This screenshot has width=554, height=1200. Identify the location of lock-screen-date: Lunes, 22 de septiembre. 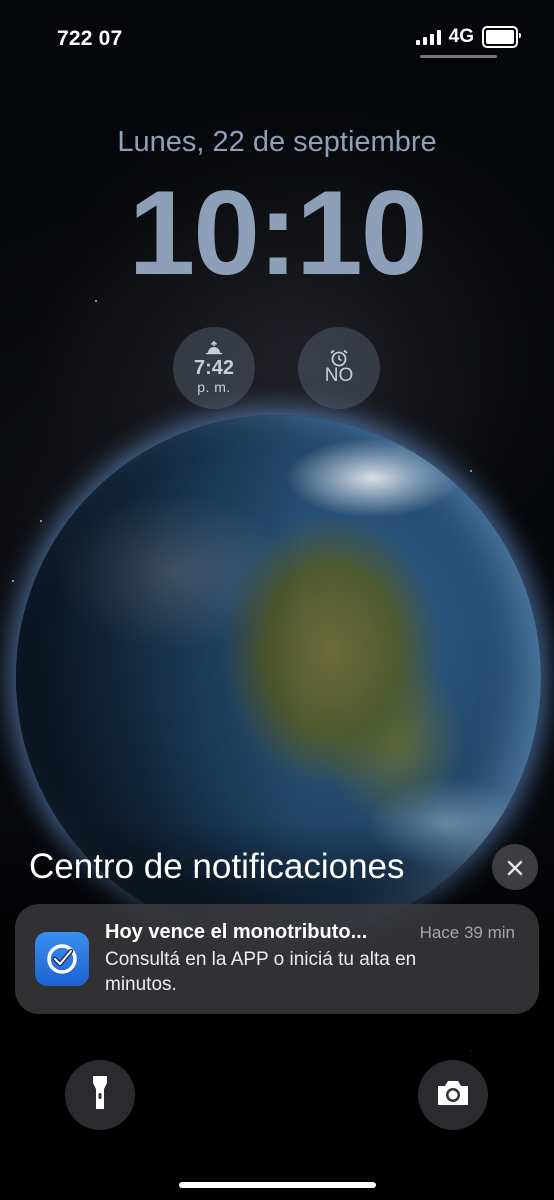
(277, 142).